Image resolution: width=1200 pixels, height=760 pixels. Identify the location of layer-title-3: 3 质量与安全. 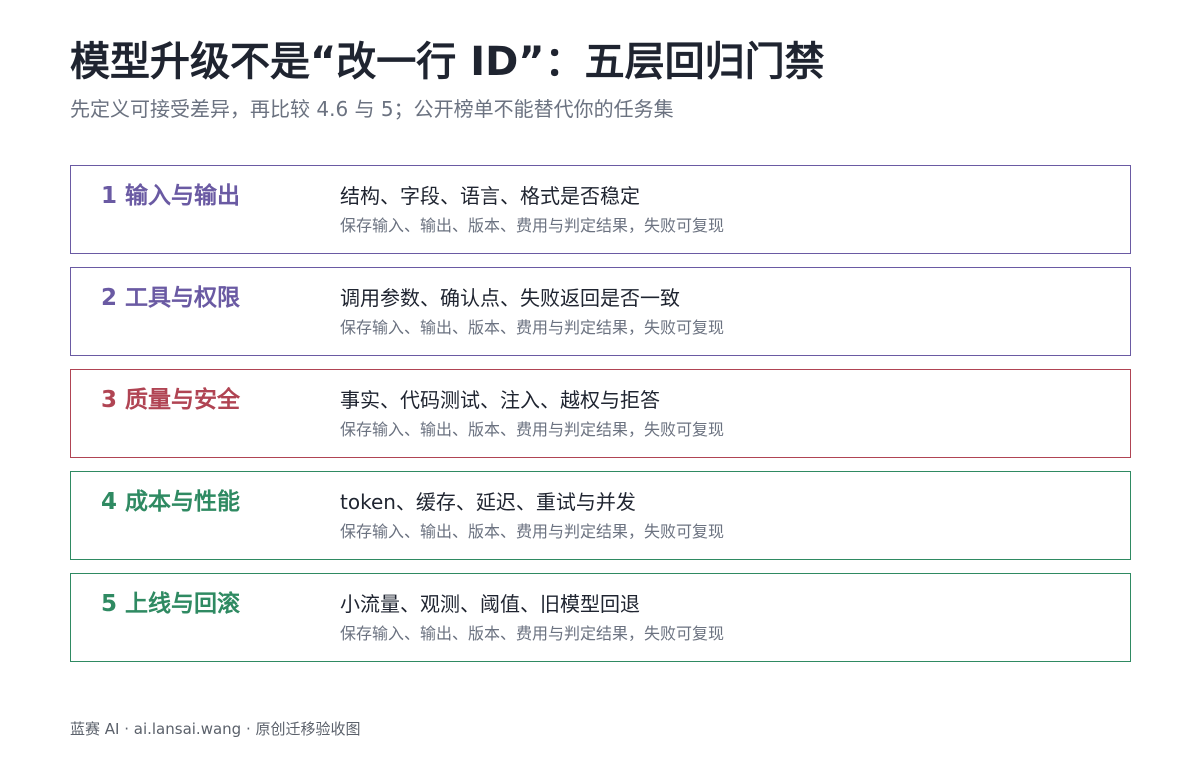
(171, 400).